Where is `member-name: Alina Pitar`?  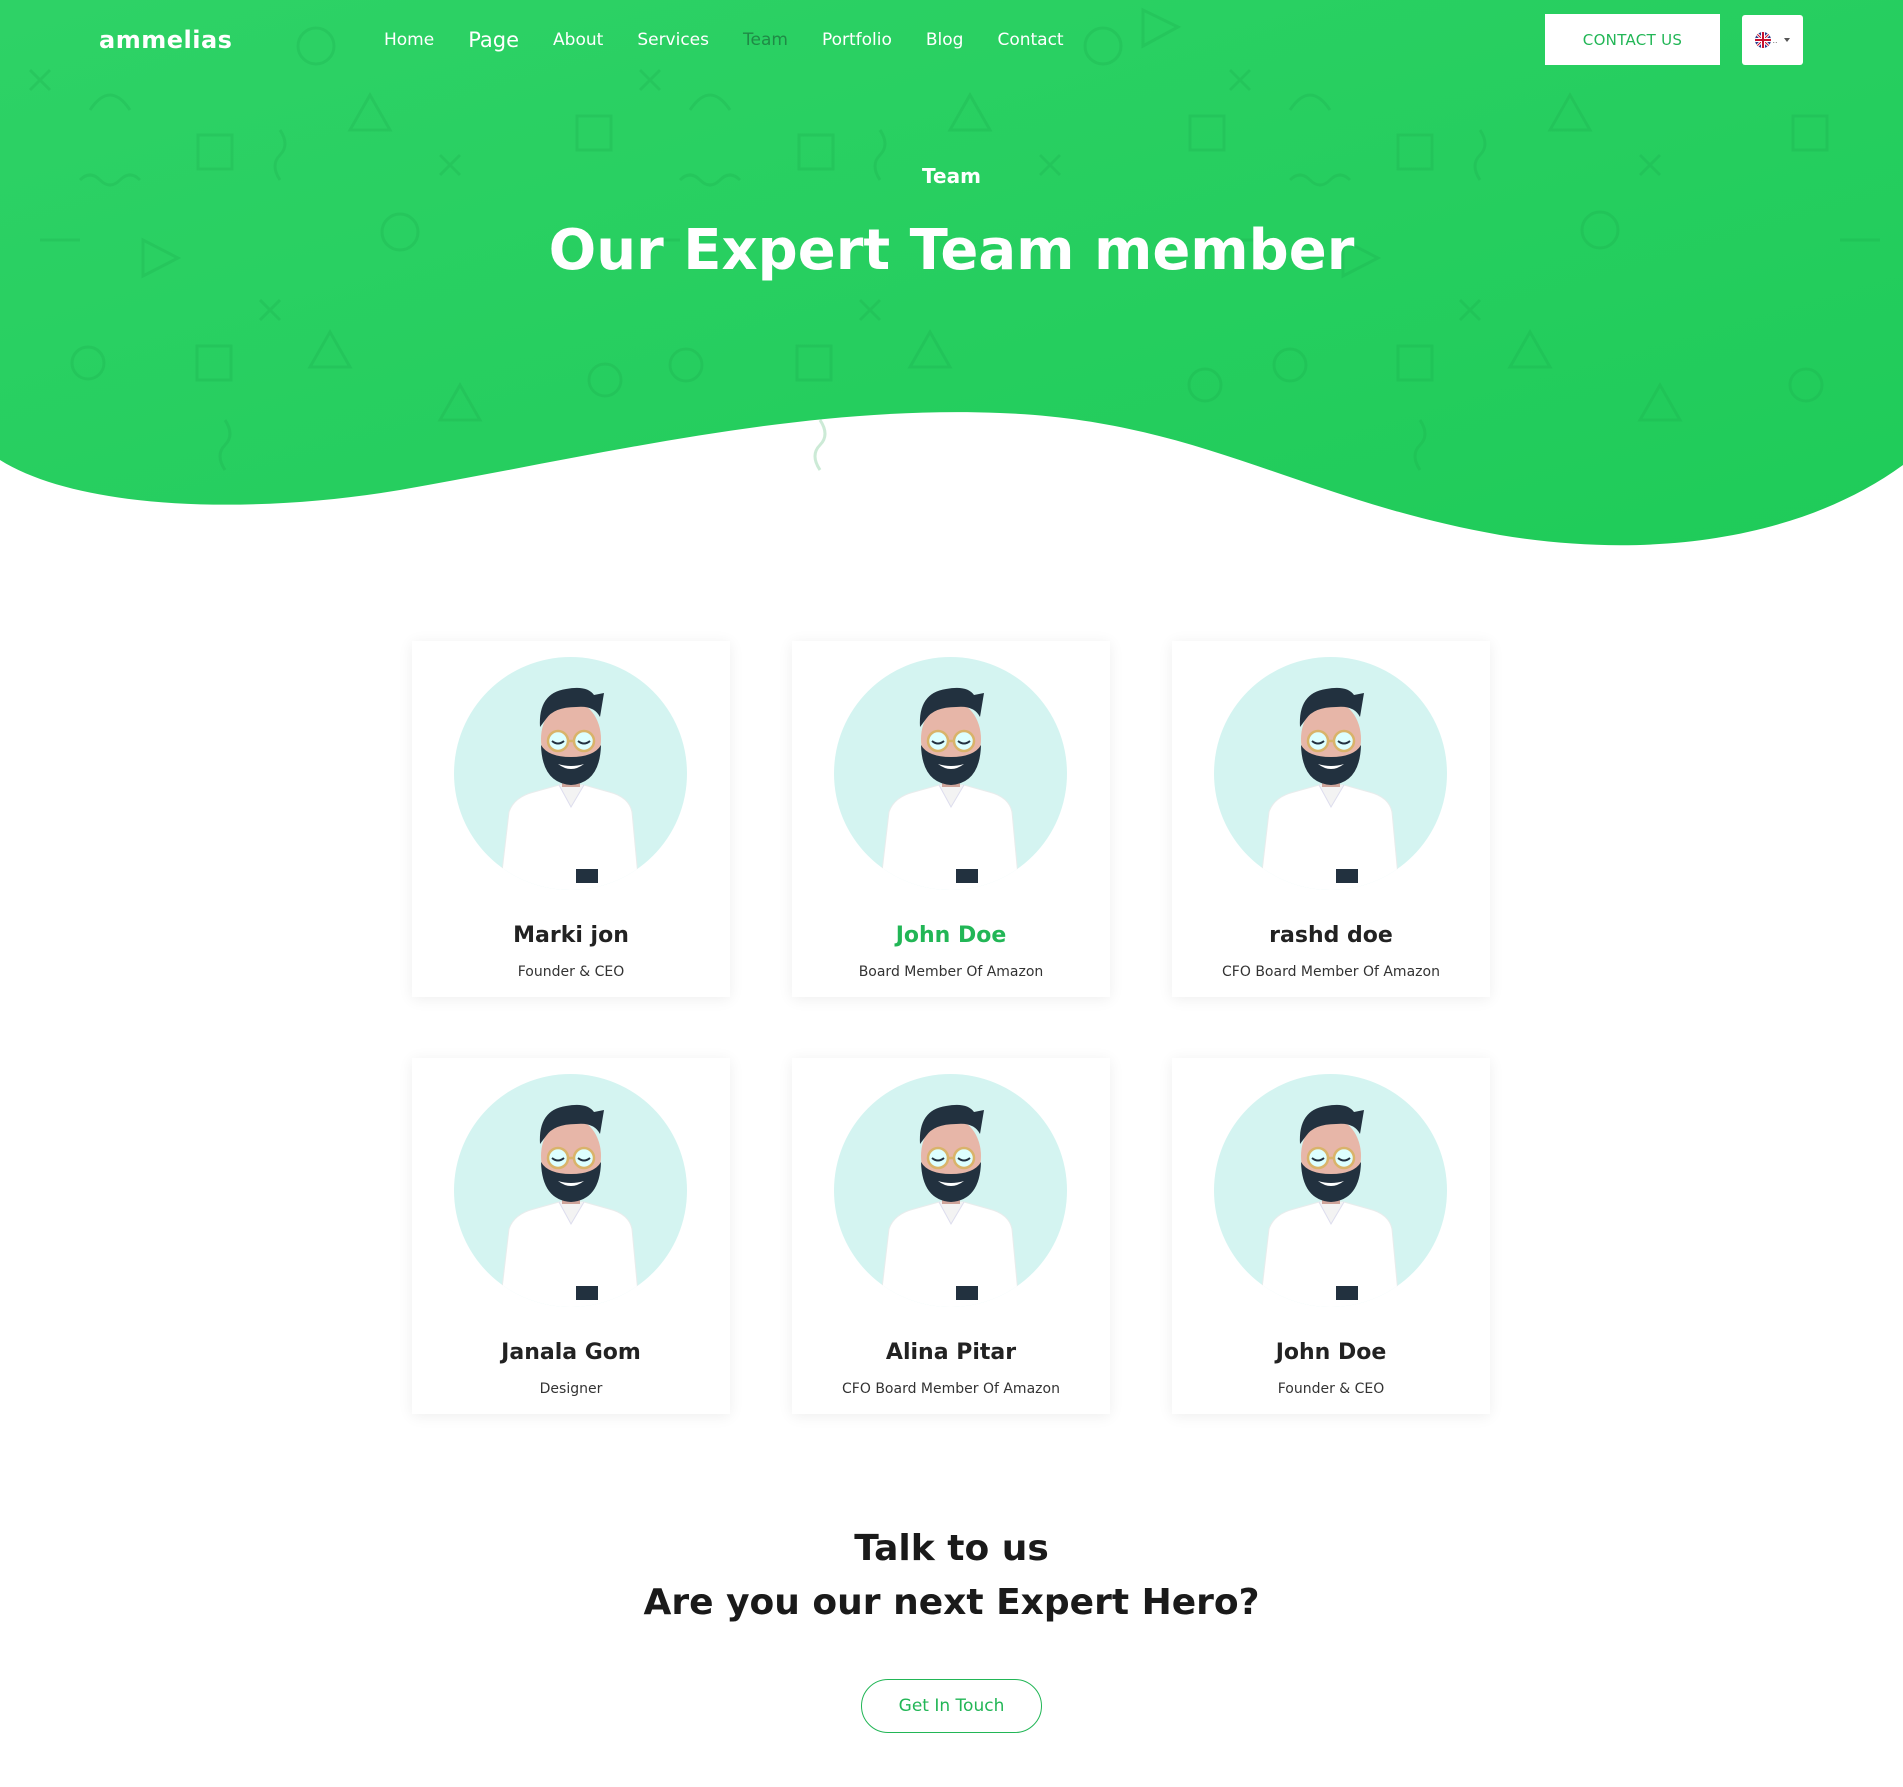 member-name: Alina Pitar is located at coordinates (951, 1352).